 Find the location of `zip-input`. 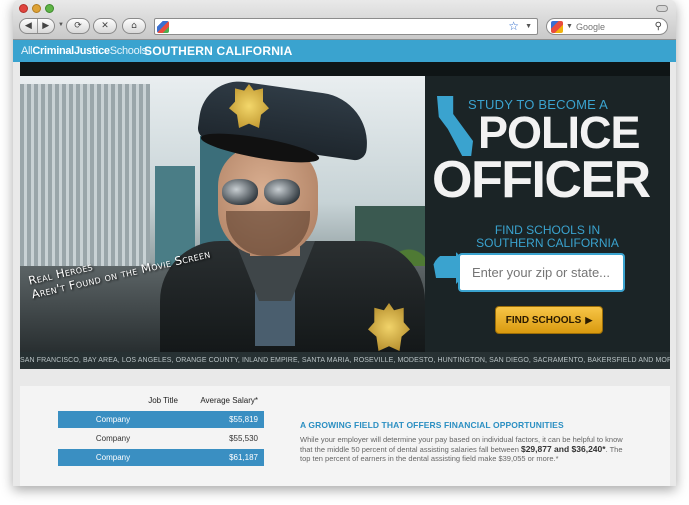

zip-input is located at coordinates (541, 272).